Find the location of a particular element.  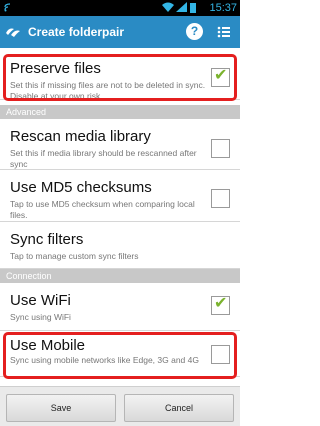

sync-filters-subtitle: Tap to manage custom sync filters is located at coordinates (74, 256).